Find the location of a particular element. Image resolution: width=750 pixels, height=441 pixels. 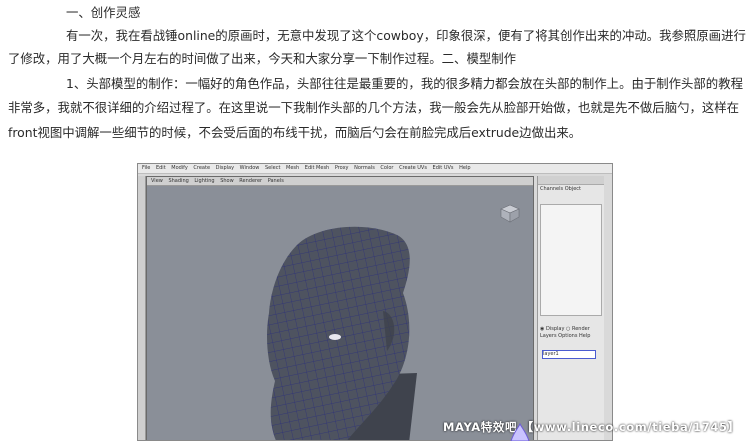

tab-channels: Channels is located at coordinates (552, 189).